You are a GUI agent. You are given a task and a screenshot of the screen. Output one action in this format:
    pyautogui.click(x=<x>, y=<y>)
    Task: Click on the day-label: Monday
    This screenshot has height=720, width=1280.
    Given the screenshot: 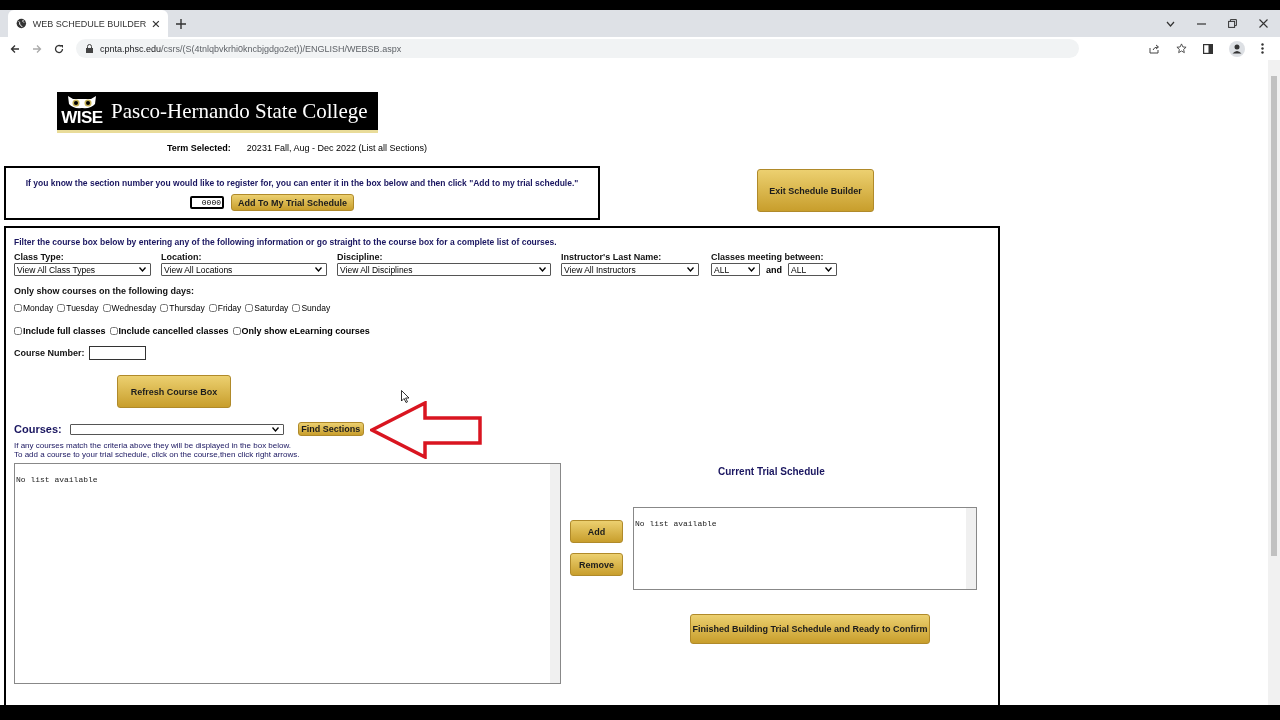 What is the action you would take?
    pyautogui.click(x=38, y=308)
    